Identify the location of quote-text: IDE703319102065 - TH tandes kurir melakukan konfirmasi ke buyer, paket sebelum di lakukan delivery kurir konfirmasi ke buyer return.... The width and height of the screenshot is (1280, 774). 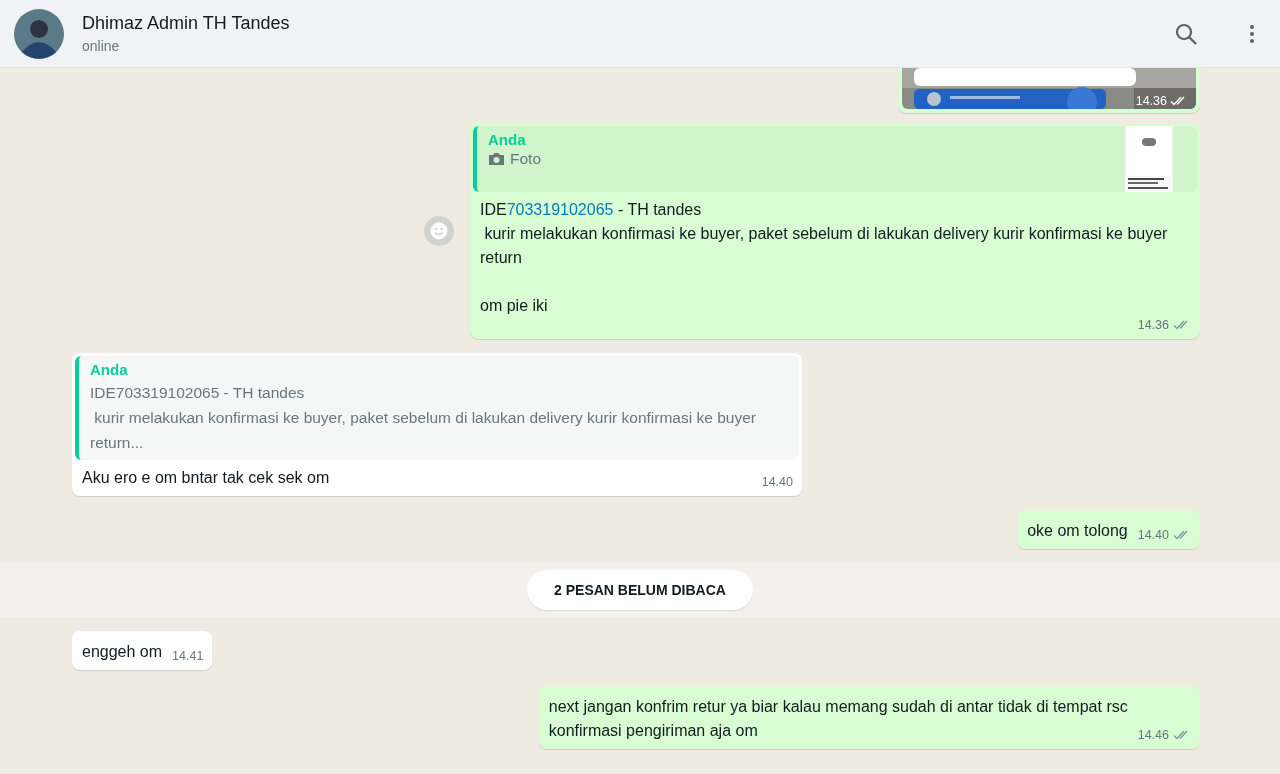
(423, 418).